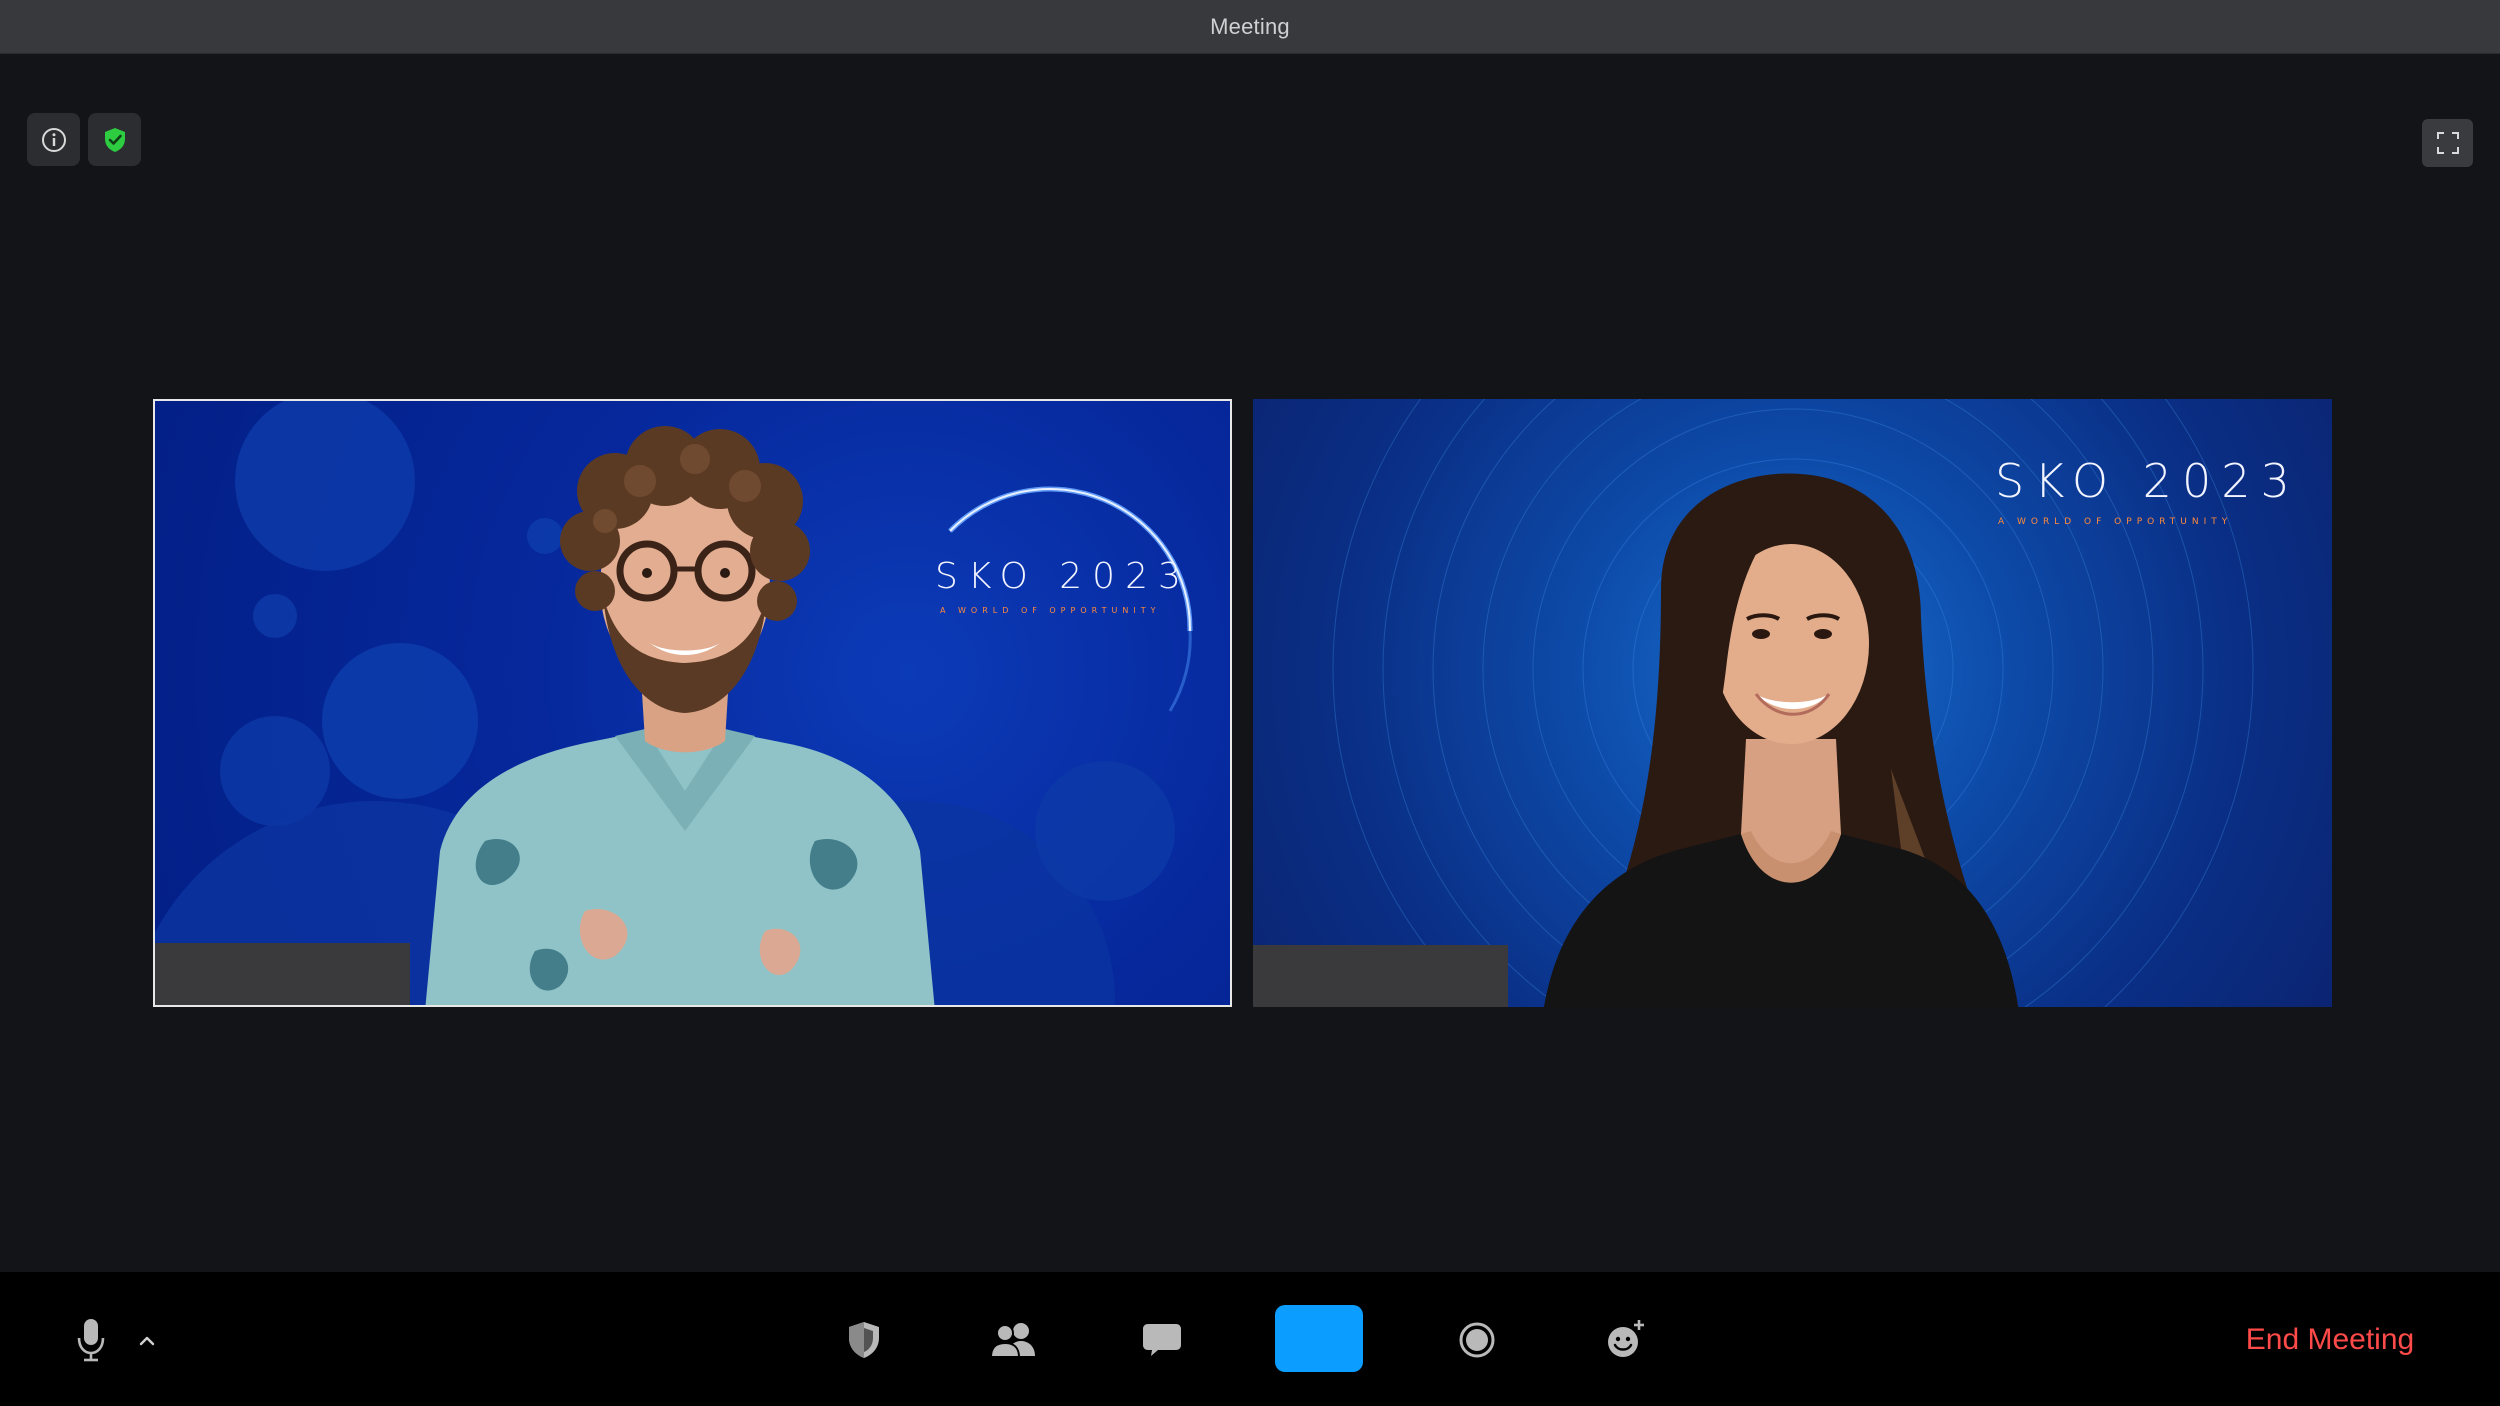 This screenshot has width=2500, height=1406. Describe the element at coordinates (282, 974) in the screenshot. I see `participant-1-name-plate` at that location.